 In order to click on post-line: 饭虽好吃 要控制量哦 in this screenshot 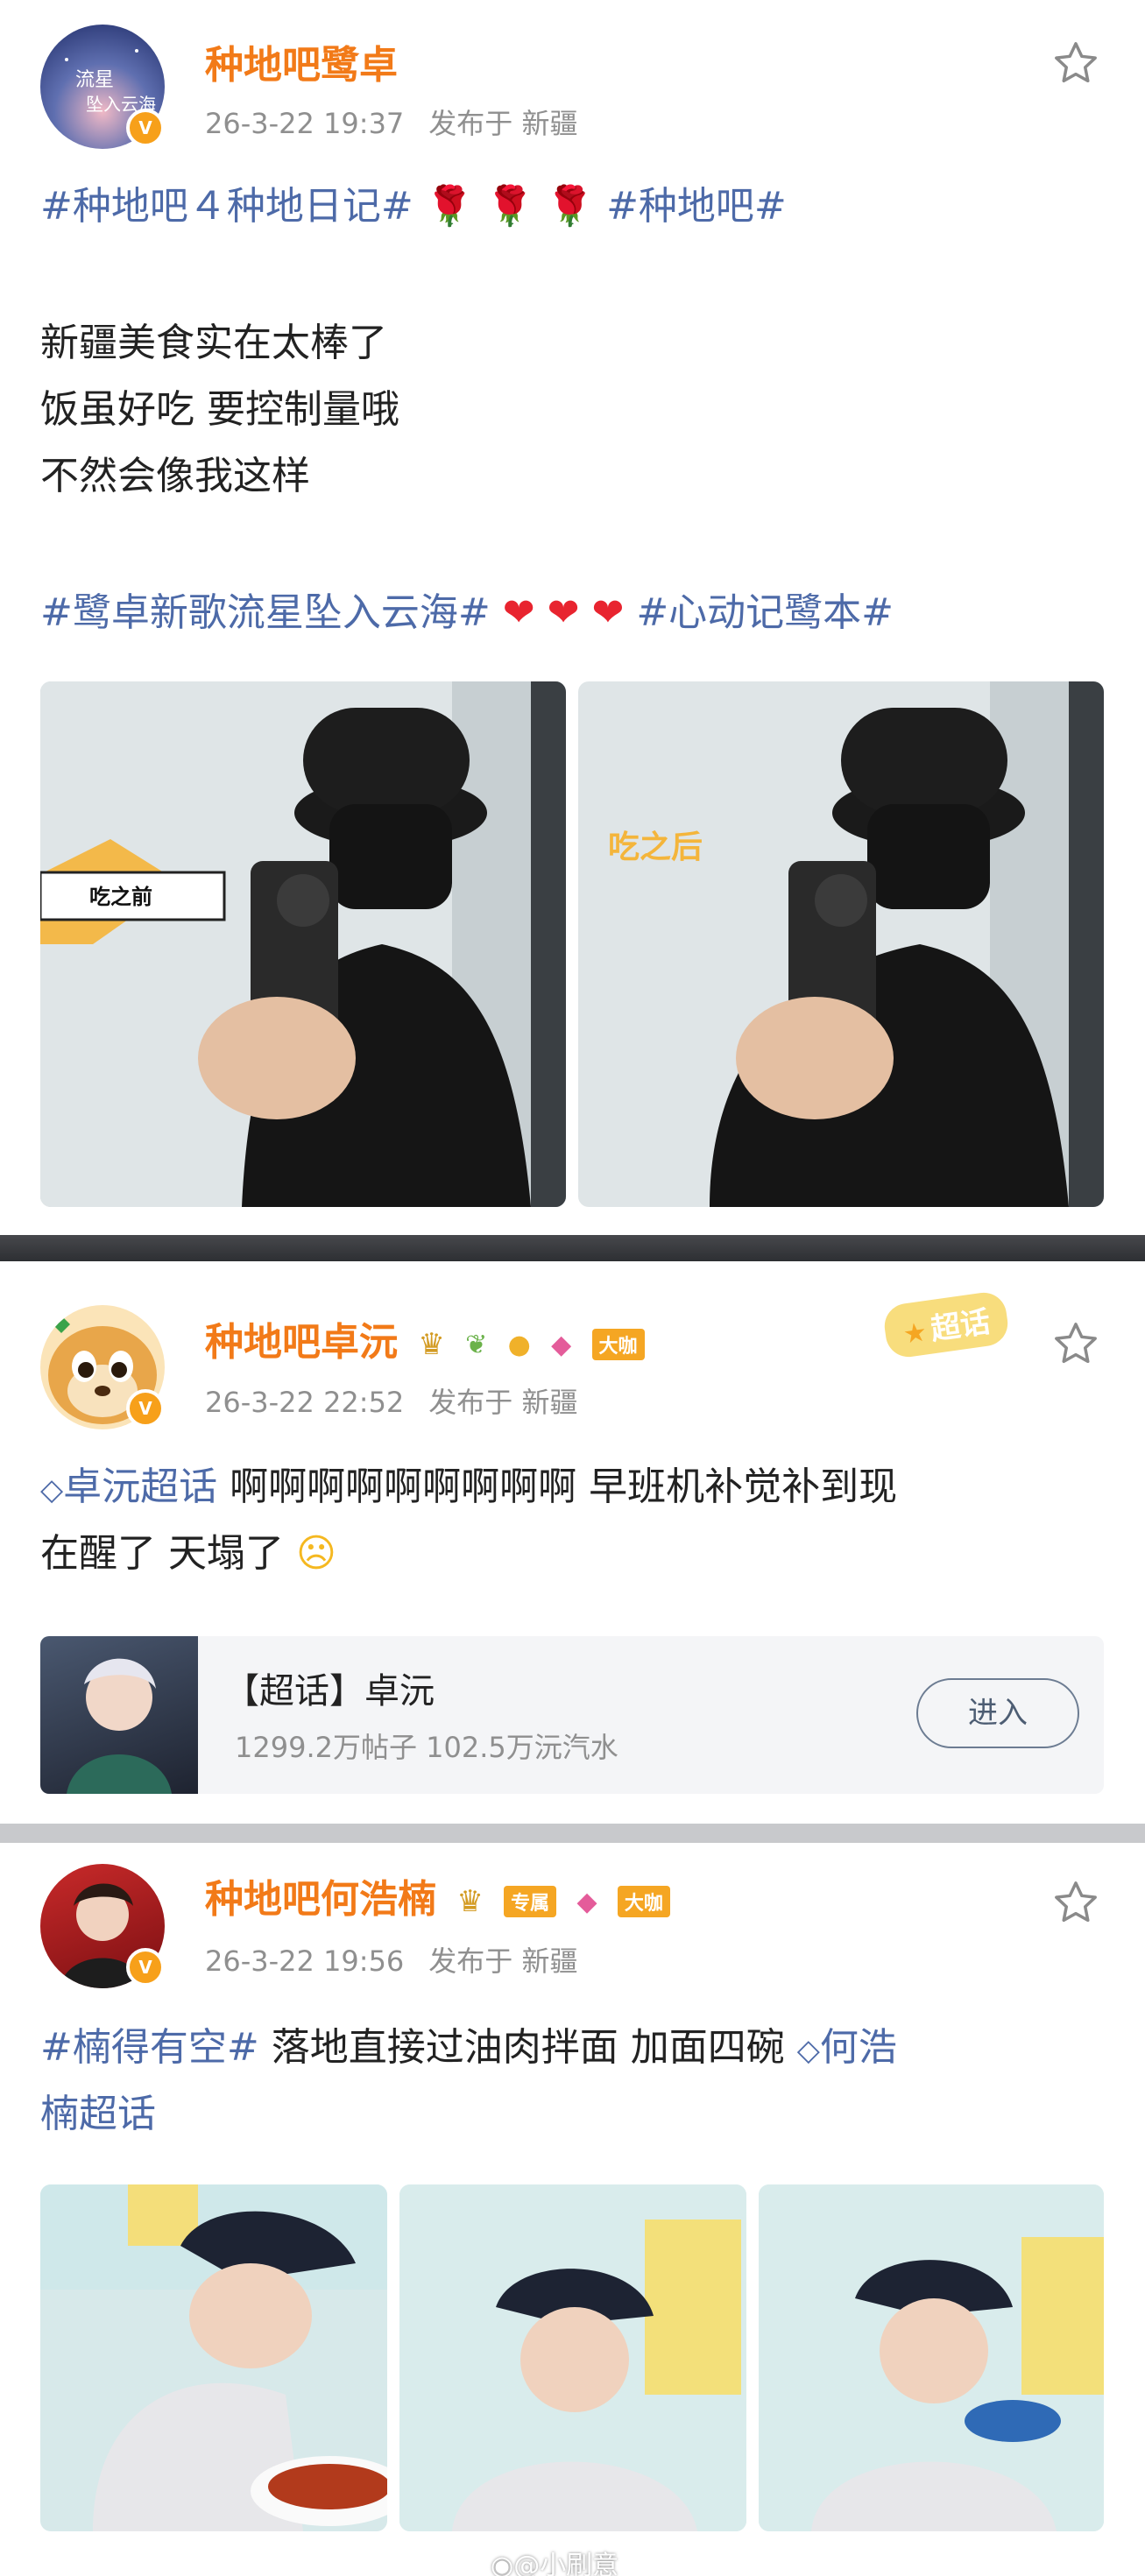, I will do `click(219, 409)`.